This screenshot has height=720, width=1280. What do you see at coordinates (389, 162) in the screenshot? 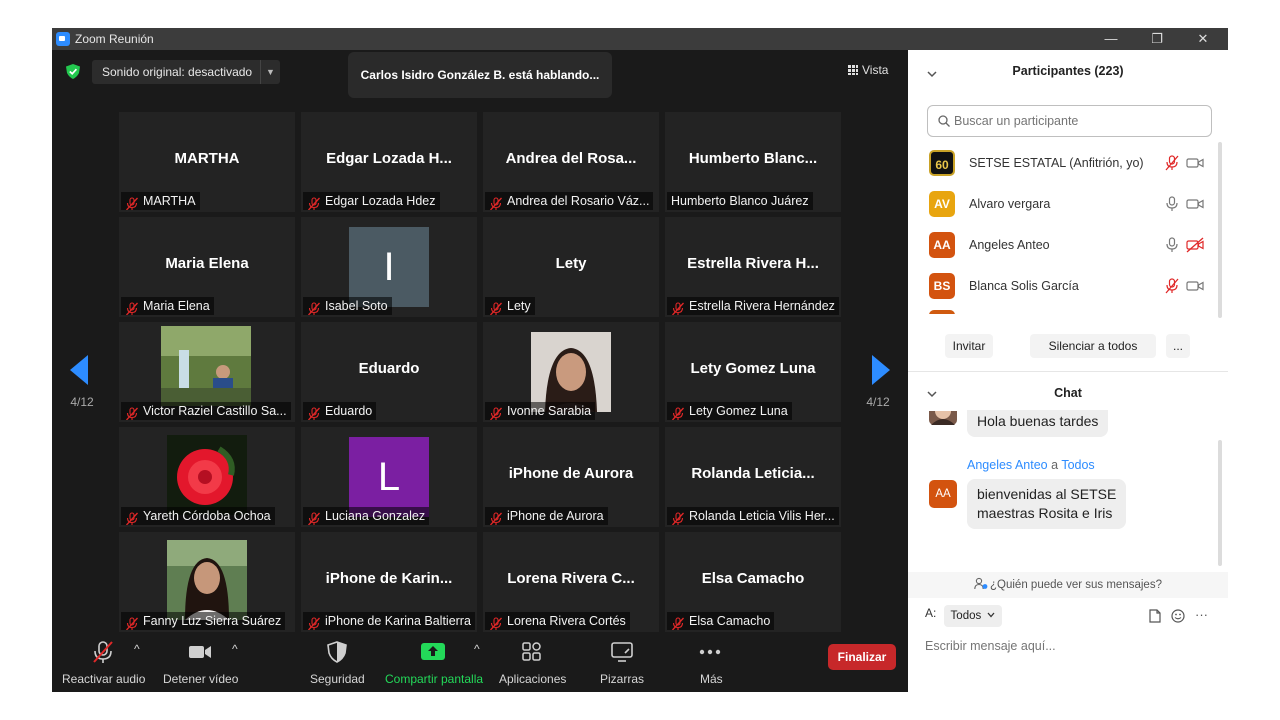
I see `participant-video-tile: Edgar Lozada H... Edgar Lozada Hdez` at bounding box center [389, 162].